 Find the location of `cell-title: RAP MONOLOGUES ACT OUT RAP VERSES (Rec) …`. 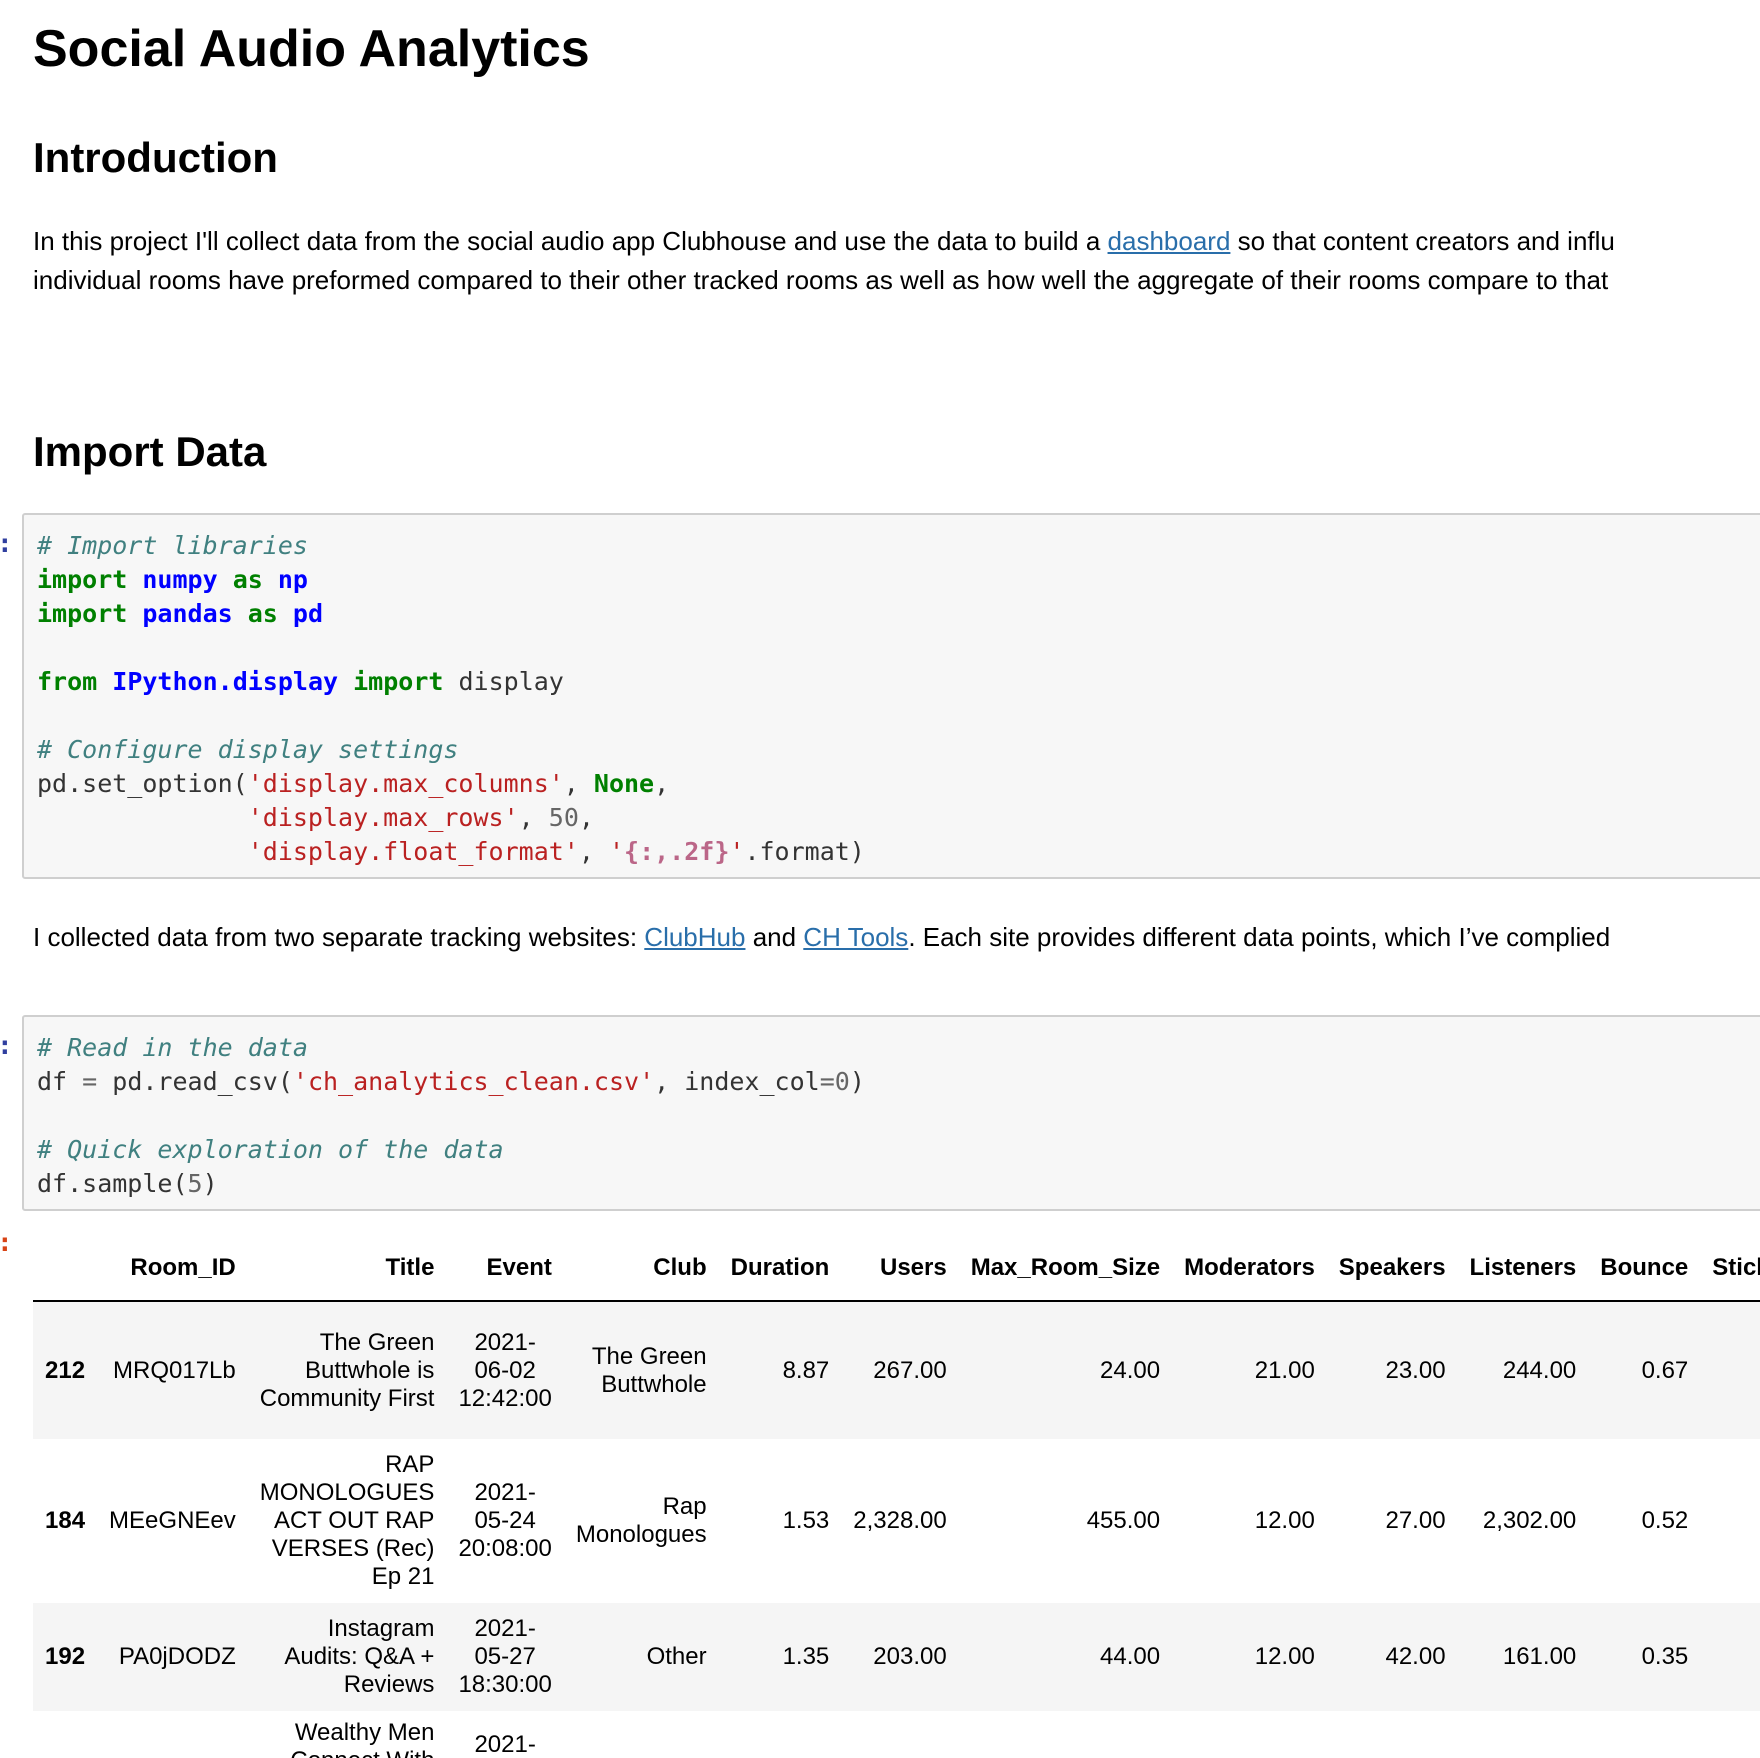

cell-title: RAP MONOLOGUES ACT OUT RAP VERSES (Rec) … is located at coordinates (347, 1520).